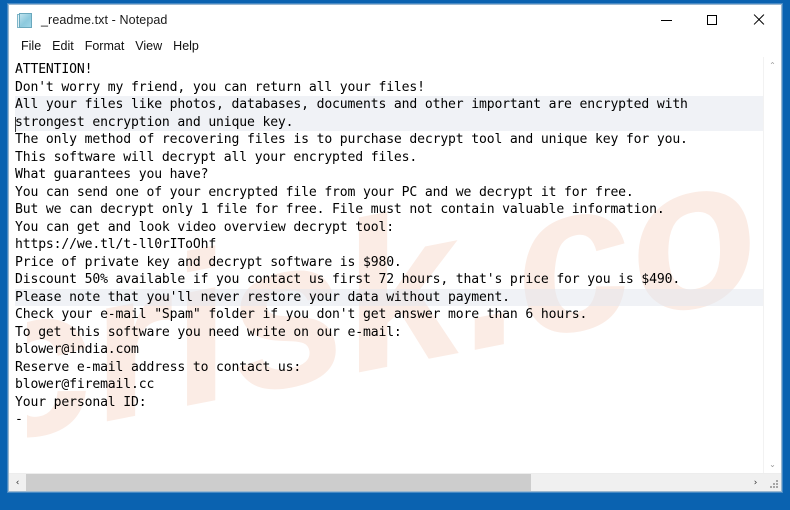  Describe the element at coordinates (186, 46) in the screenshot. I see `menu-item-help: Help` at that location.